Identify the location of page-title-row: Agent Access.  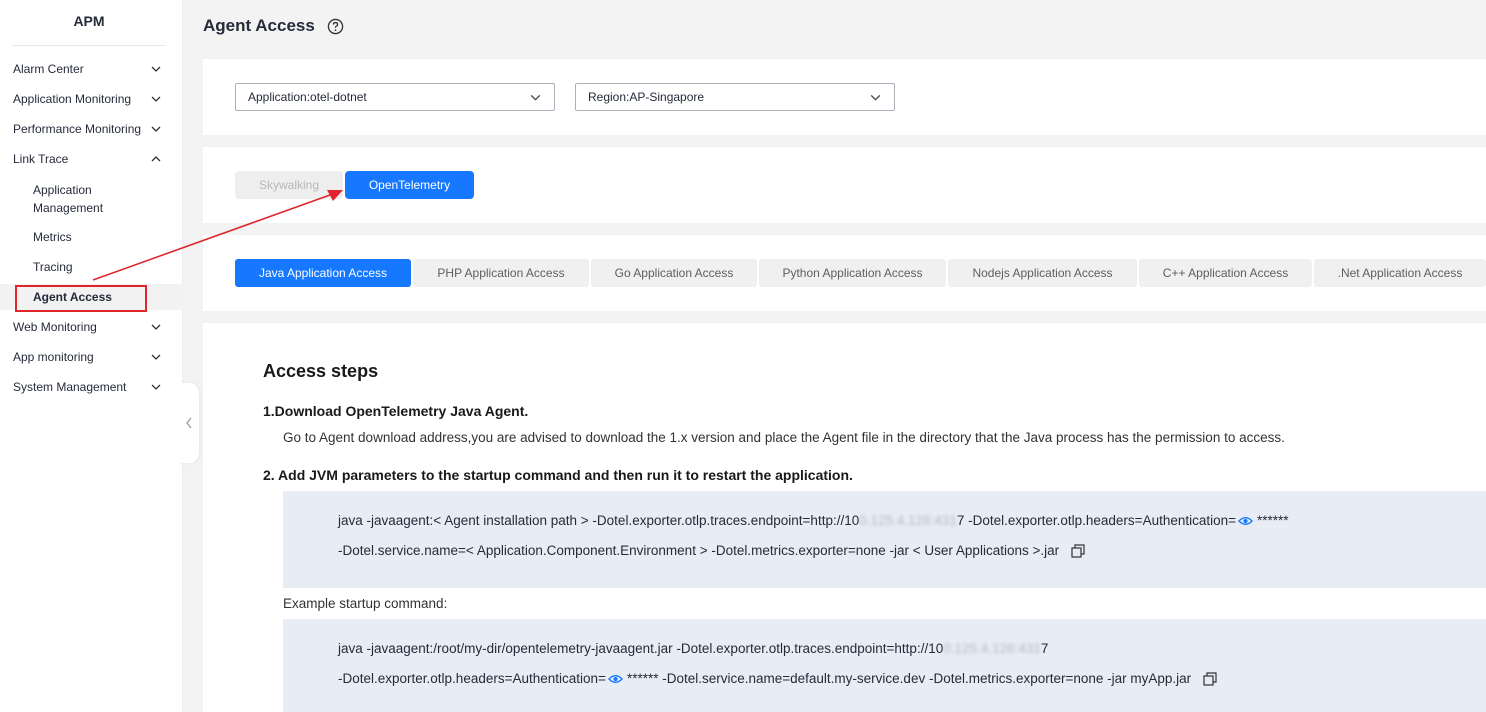
(273, 26).